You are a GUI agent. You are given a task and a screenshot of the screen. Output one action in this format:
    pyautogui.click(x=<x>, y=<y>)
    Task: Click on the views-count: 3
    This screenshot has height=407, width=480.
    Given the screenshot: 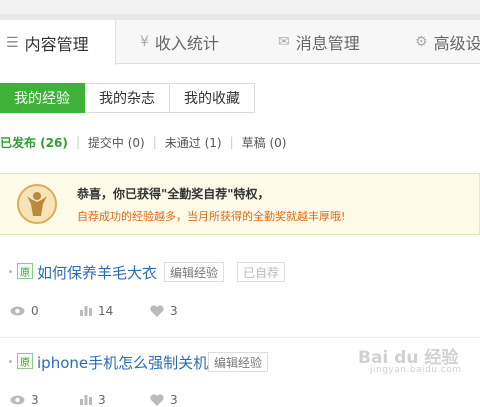 What is the action you would take?
    pyautogui.click(x=35, y=400)
    